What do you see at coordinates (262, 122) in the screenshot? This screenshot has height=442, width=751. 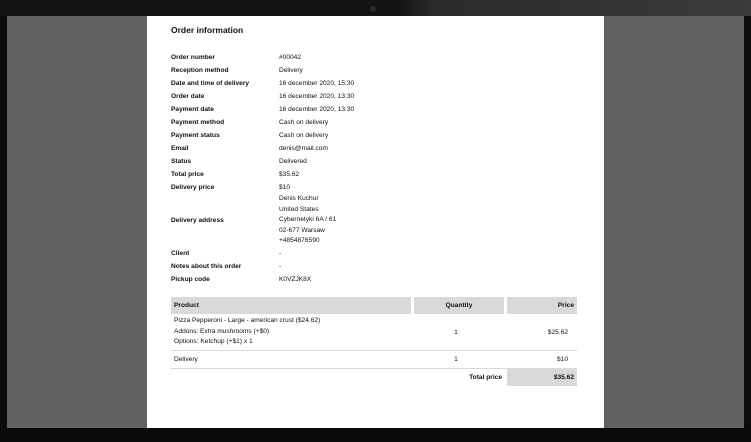 I see `field-payment-method: Payment method Cash on delivery` at bounding box center [262, 122].